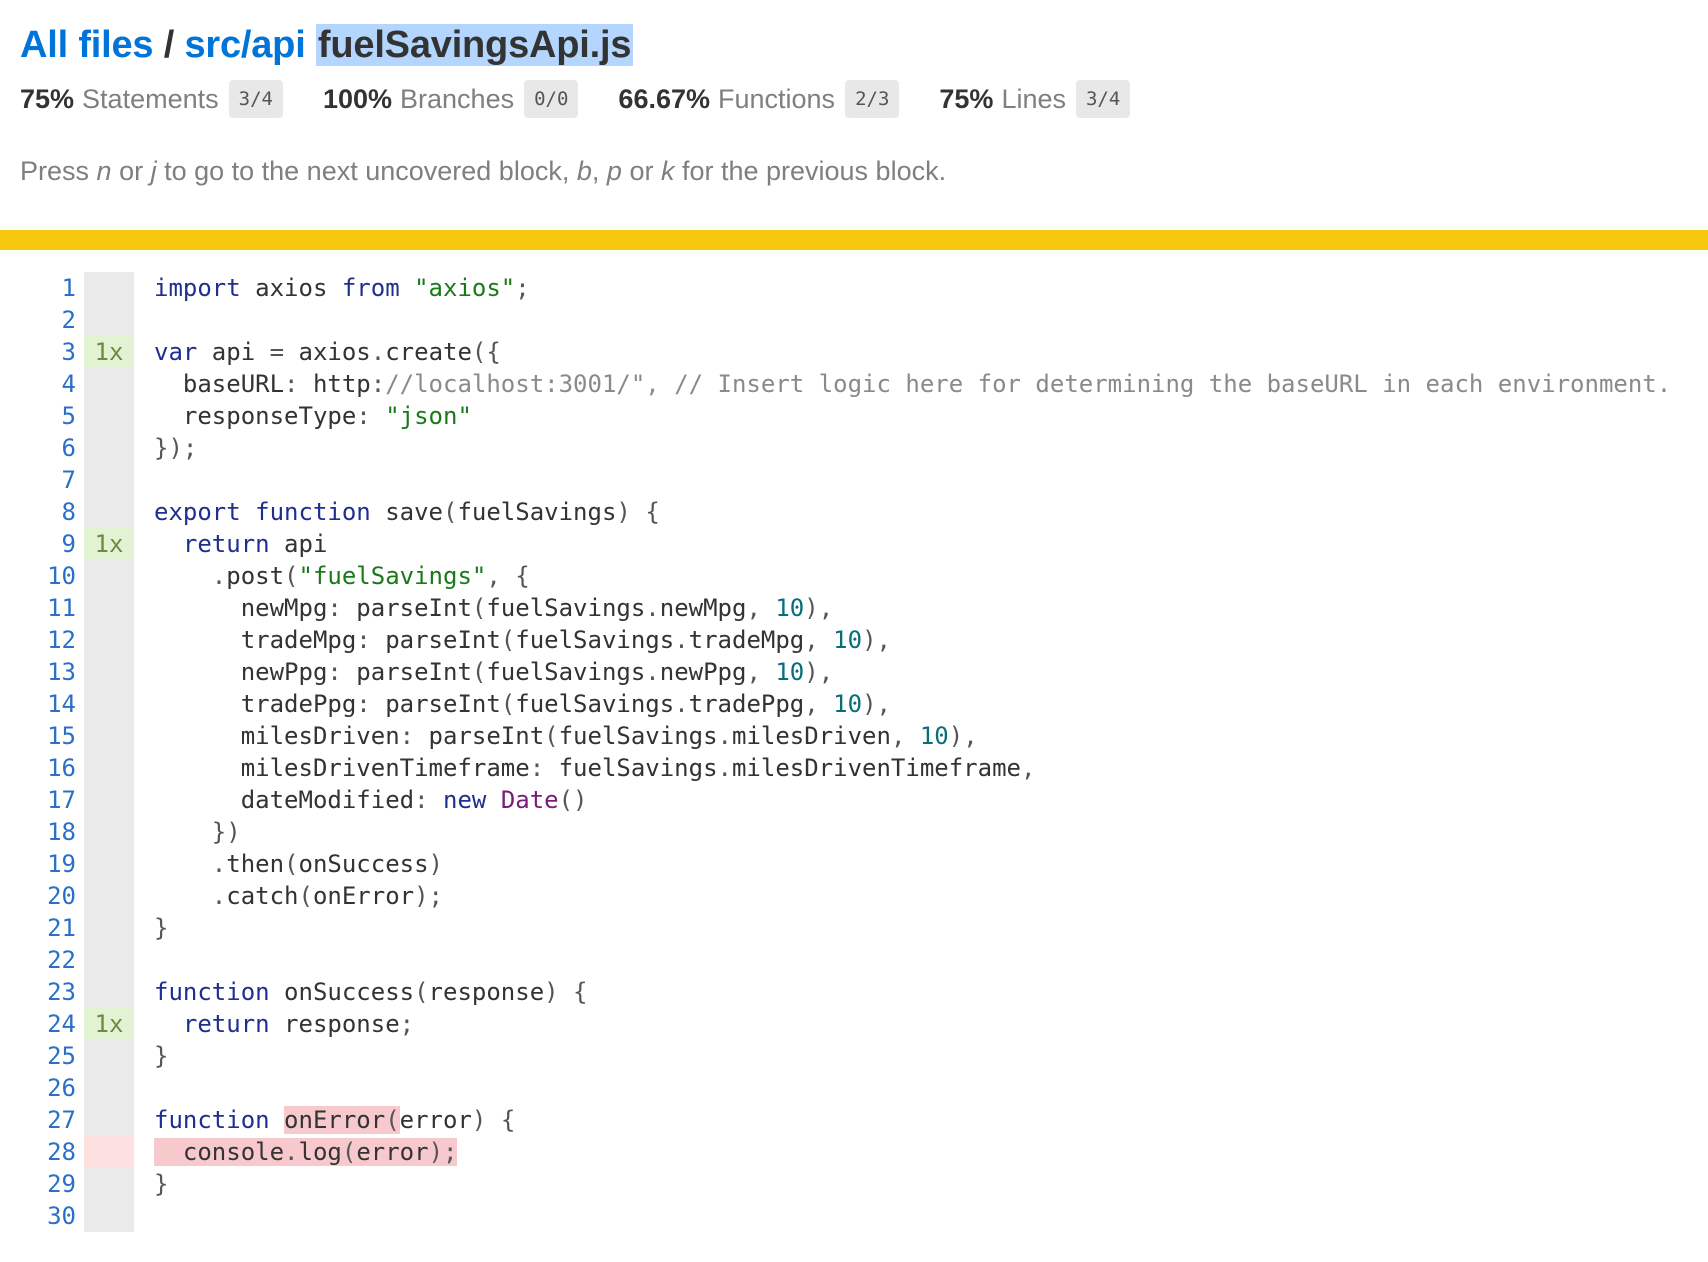 This screenshot has width=1708, height=1262. Describe the element at coordinates (667, 171) in the screenshot. I see `hint-key: k` at that location.